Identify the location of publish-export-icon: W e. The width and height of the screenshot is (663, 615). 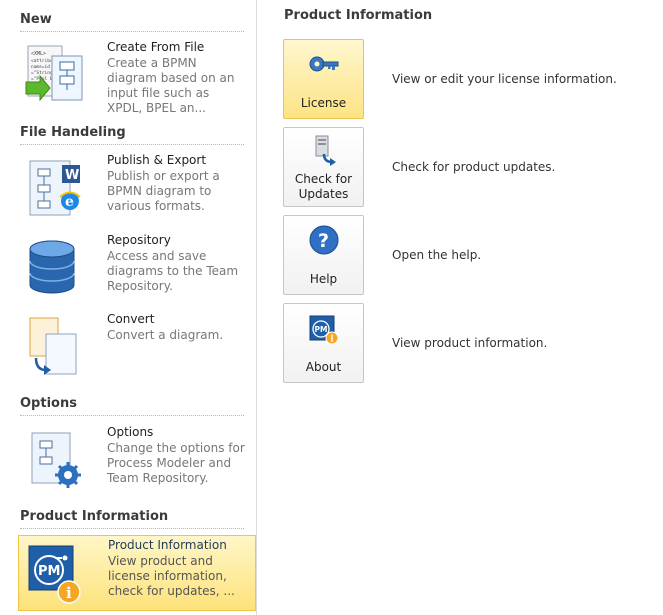
(55, 188).